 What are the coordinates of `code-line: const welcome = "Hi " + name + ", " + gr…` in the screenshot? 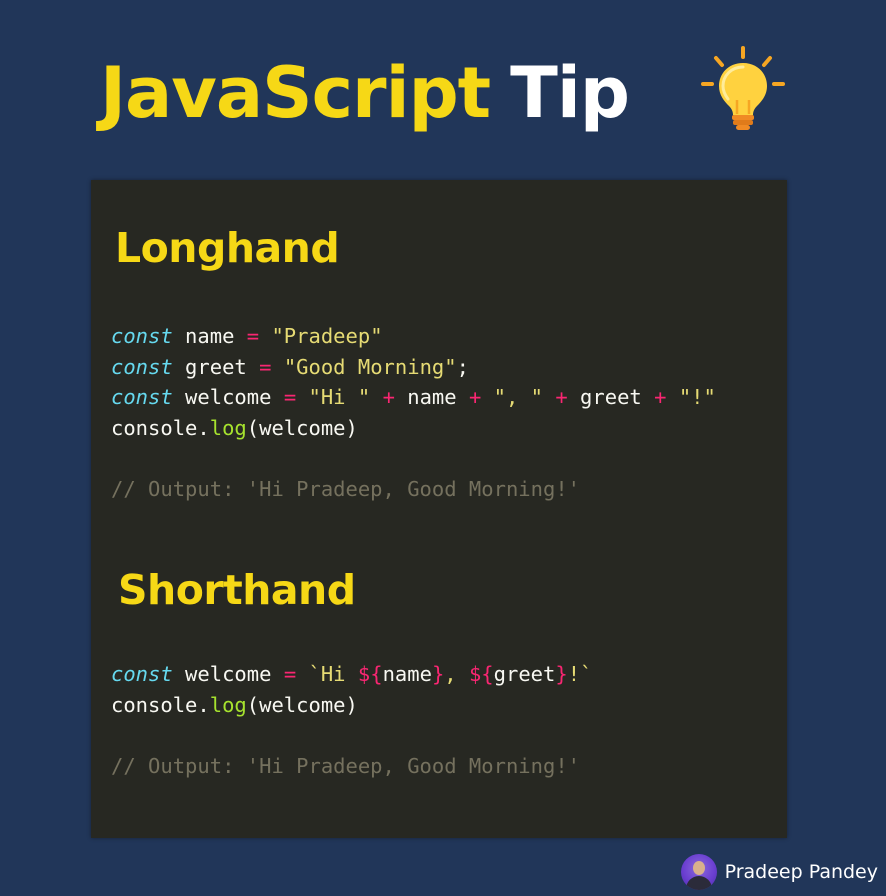 It's located at (413, 397).